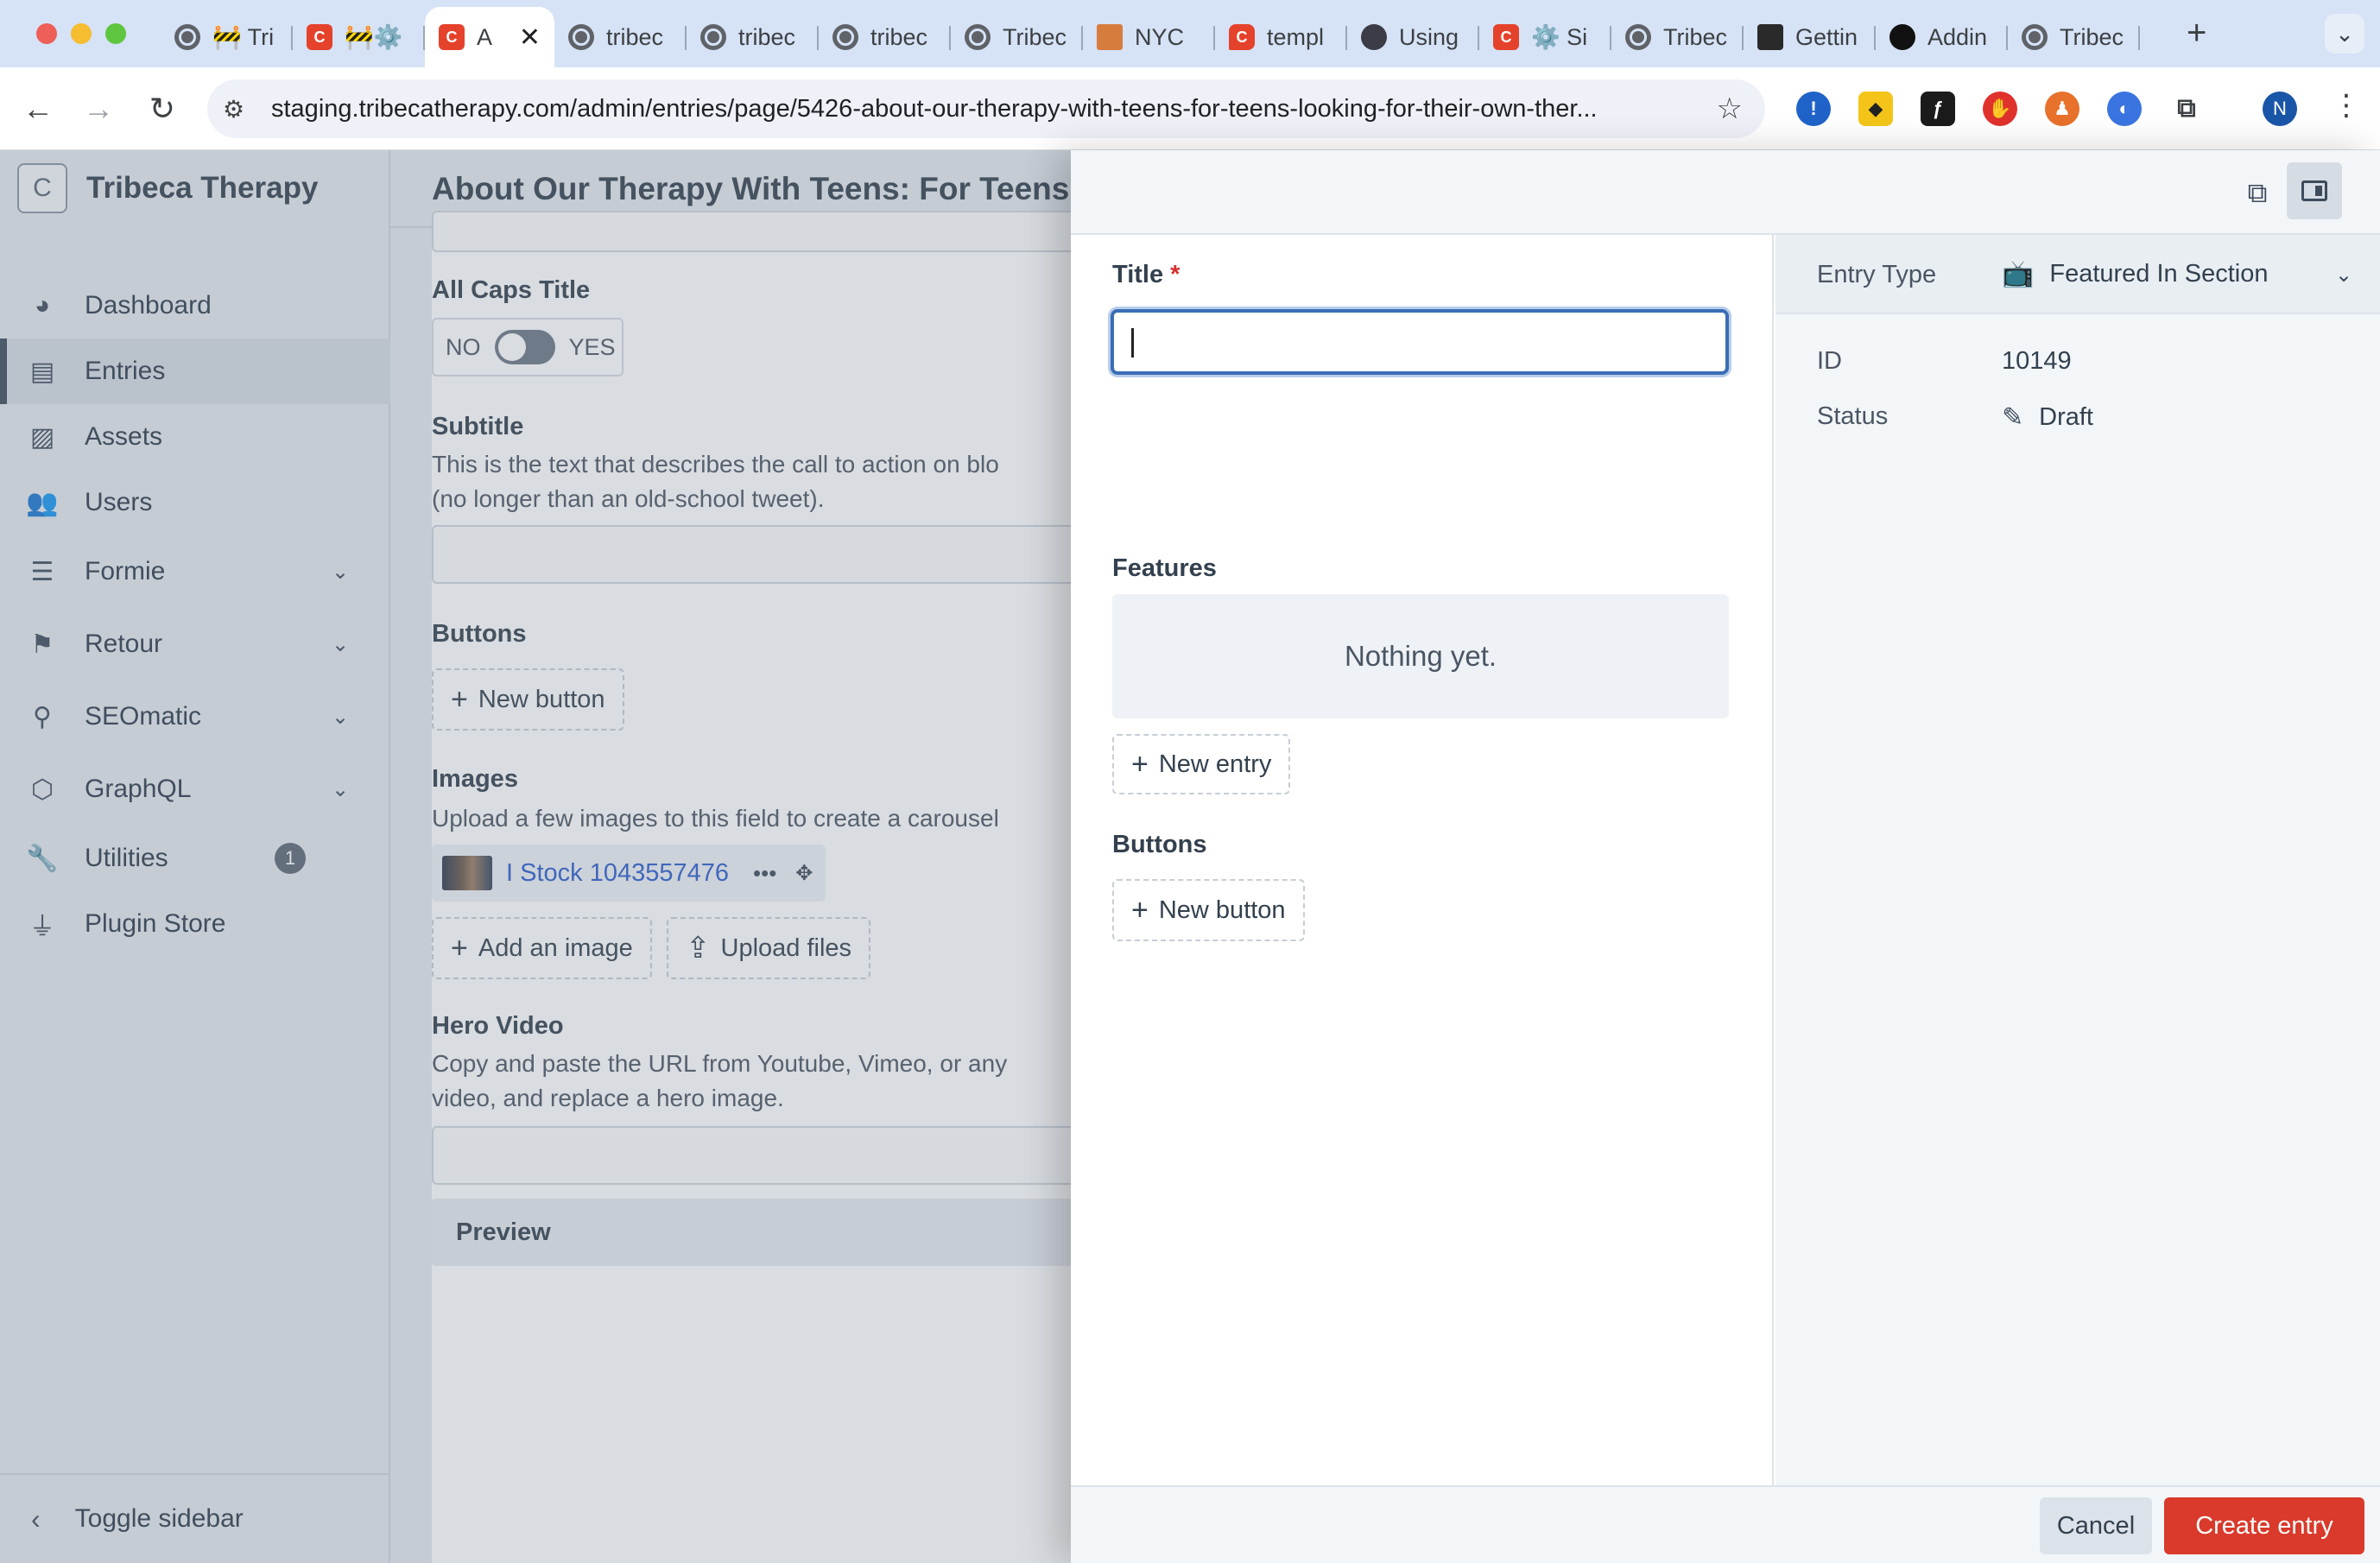  Describe the element at coordinates (1133, 343) in the screenshot. I see `text-caret` at that location.